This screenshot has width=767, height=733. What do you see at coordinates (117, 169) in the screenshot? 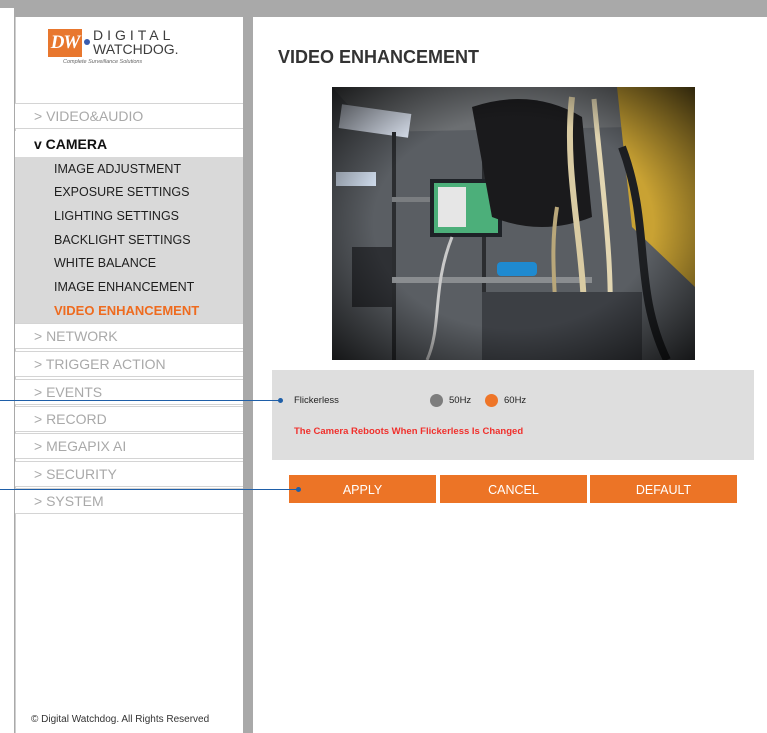
I see `submenu-image-adjustment: IMAGE ADJUSTMENT` at bounding box center [117, 169].